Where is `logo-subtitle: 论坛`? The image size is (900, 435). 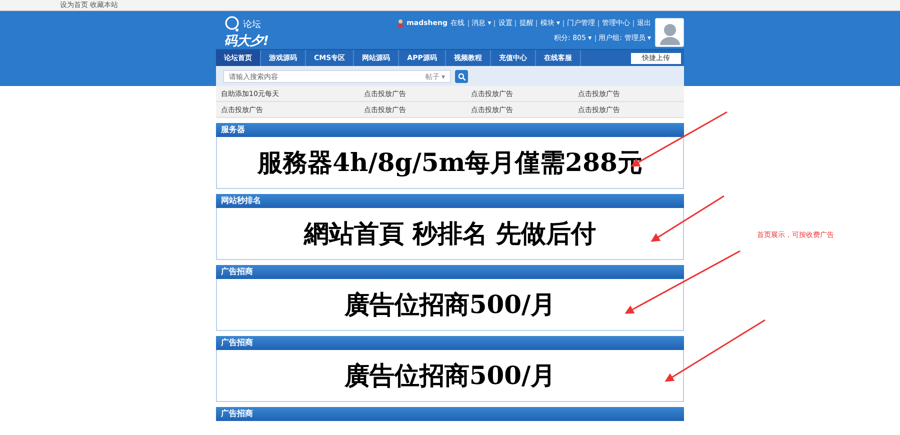
logo-subtitle: 论坛 is located at coordinates (252, 24).